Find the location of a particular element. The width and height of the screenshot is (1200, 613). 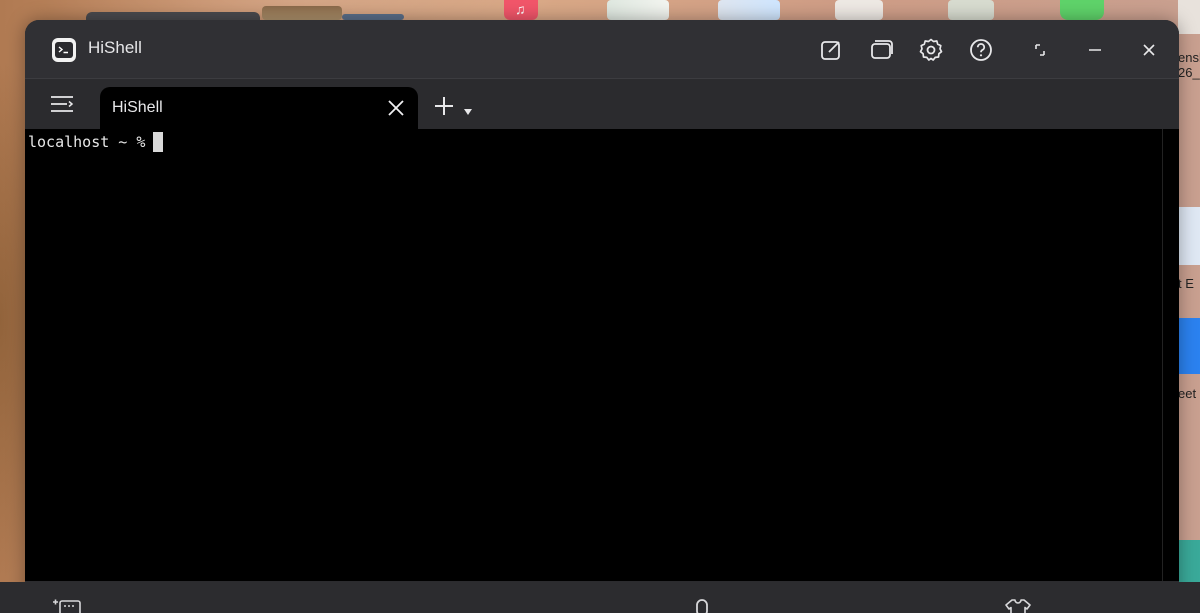

chevron-down-icon is located at coordinates (468, 109).